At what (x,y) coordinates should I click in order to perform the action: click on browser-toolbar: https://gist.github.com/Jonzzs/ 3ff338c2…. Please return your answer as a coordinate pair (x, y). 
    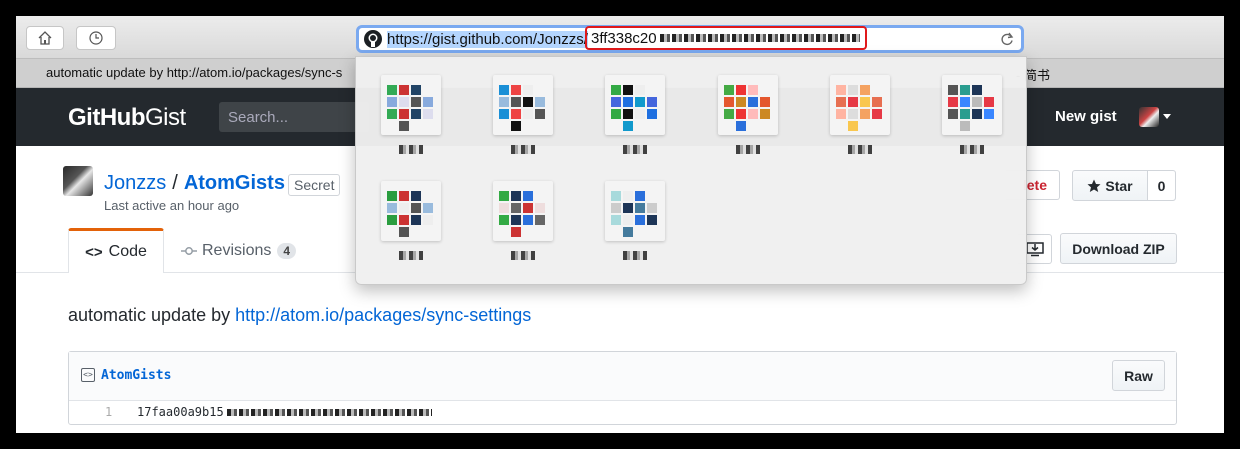
    Looking at the image, I should click on (620, 37).